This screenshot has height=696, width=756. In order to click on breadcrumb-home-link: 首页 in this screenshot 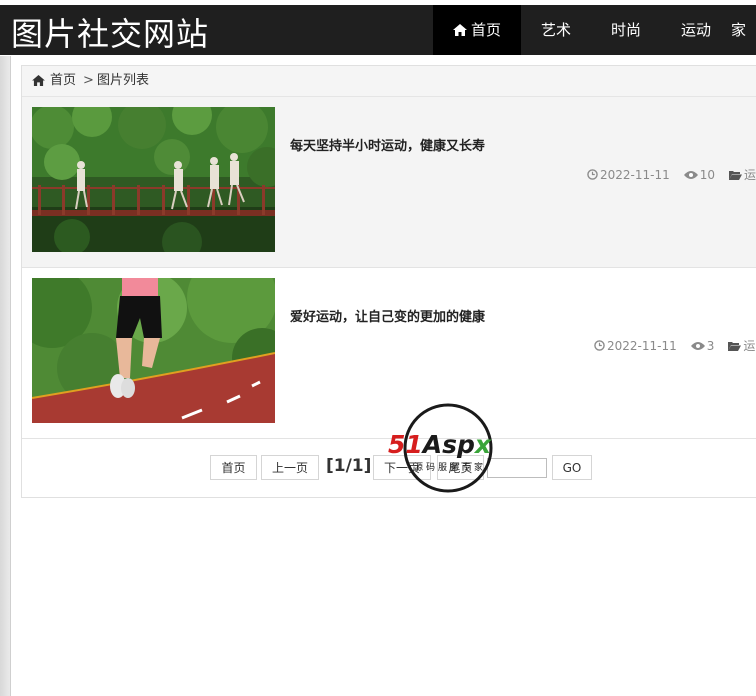, I will do `click(63, 81)`.